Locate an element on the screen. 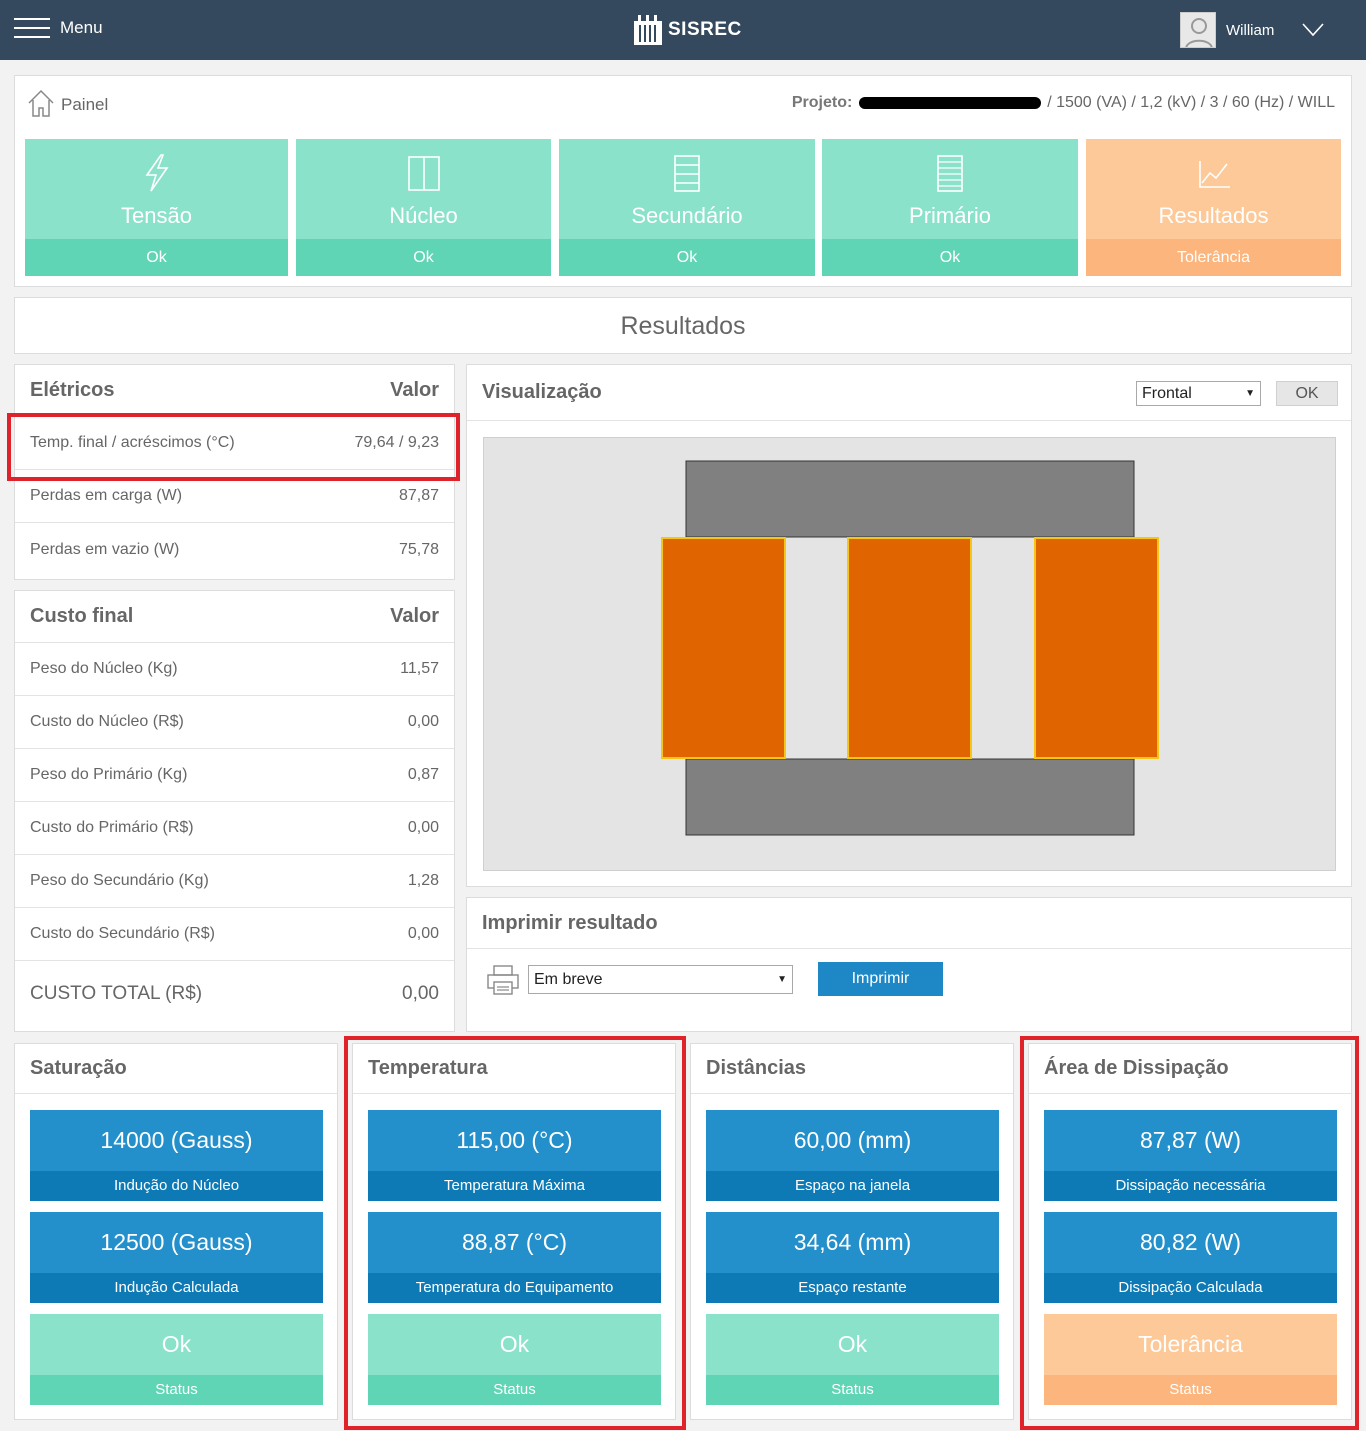  brand-logo: SISREC is located at coordinates (687, 30).